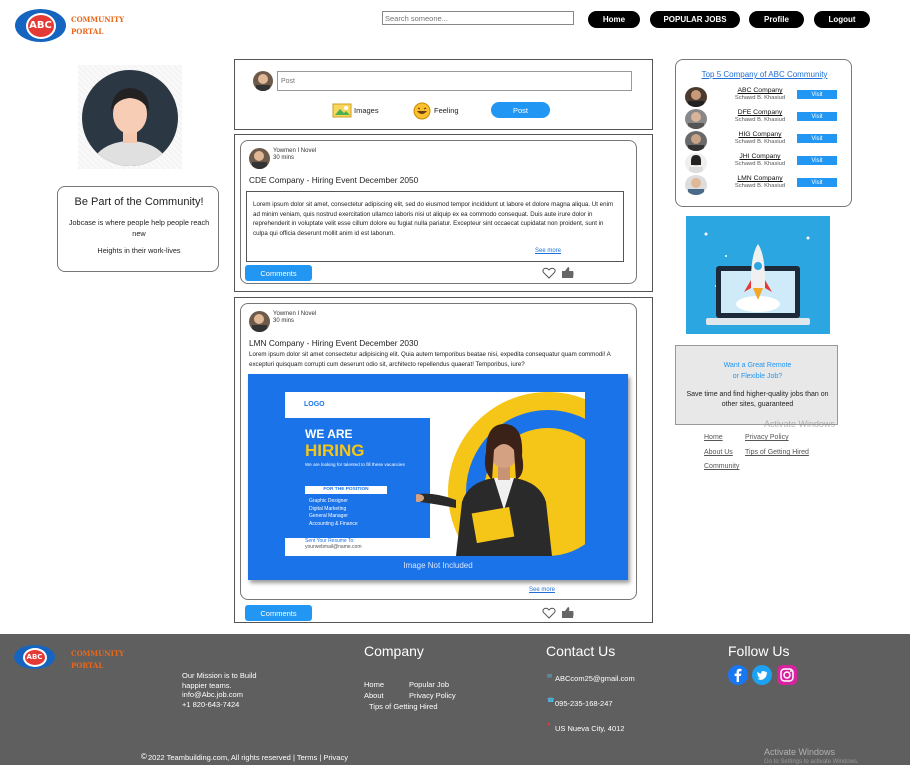 The image size is (910, 765). I want to click on flyer-position: General Manager, so click(328, 516).